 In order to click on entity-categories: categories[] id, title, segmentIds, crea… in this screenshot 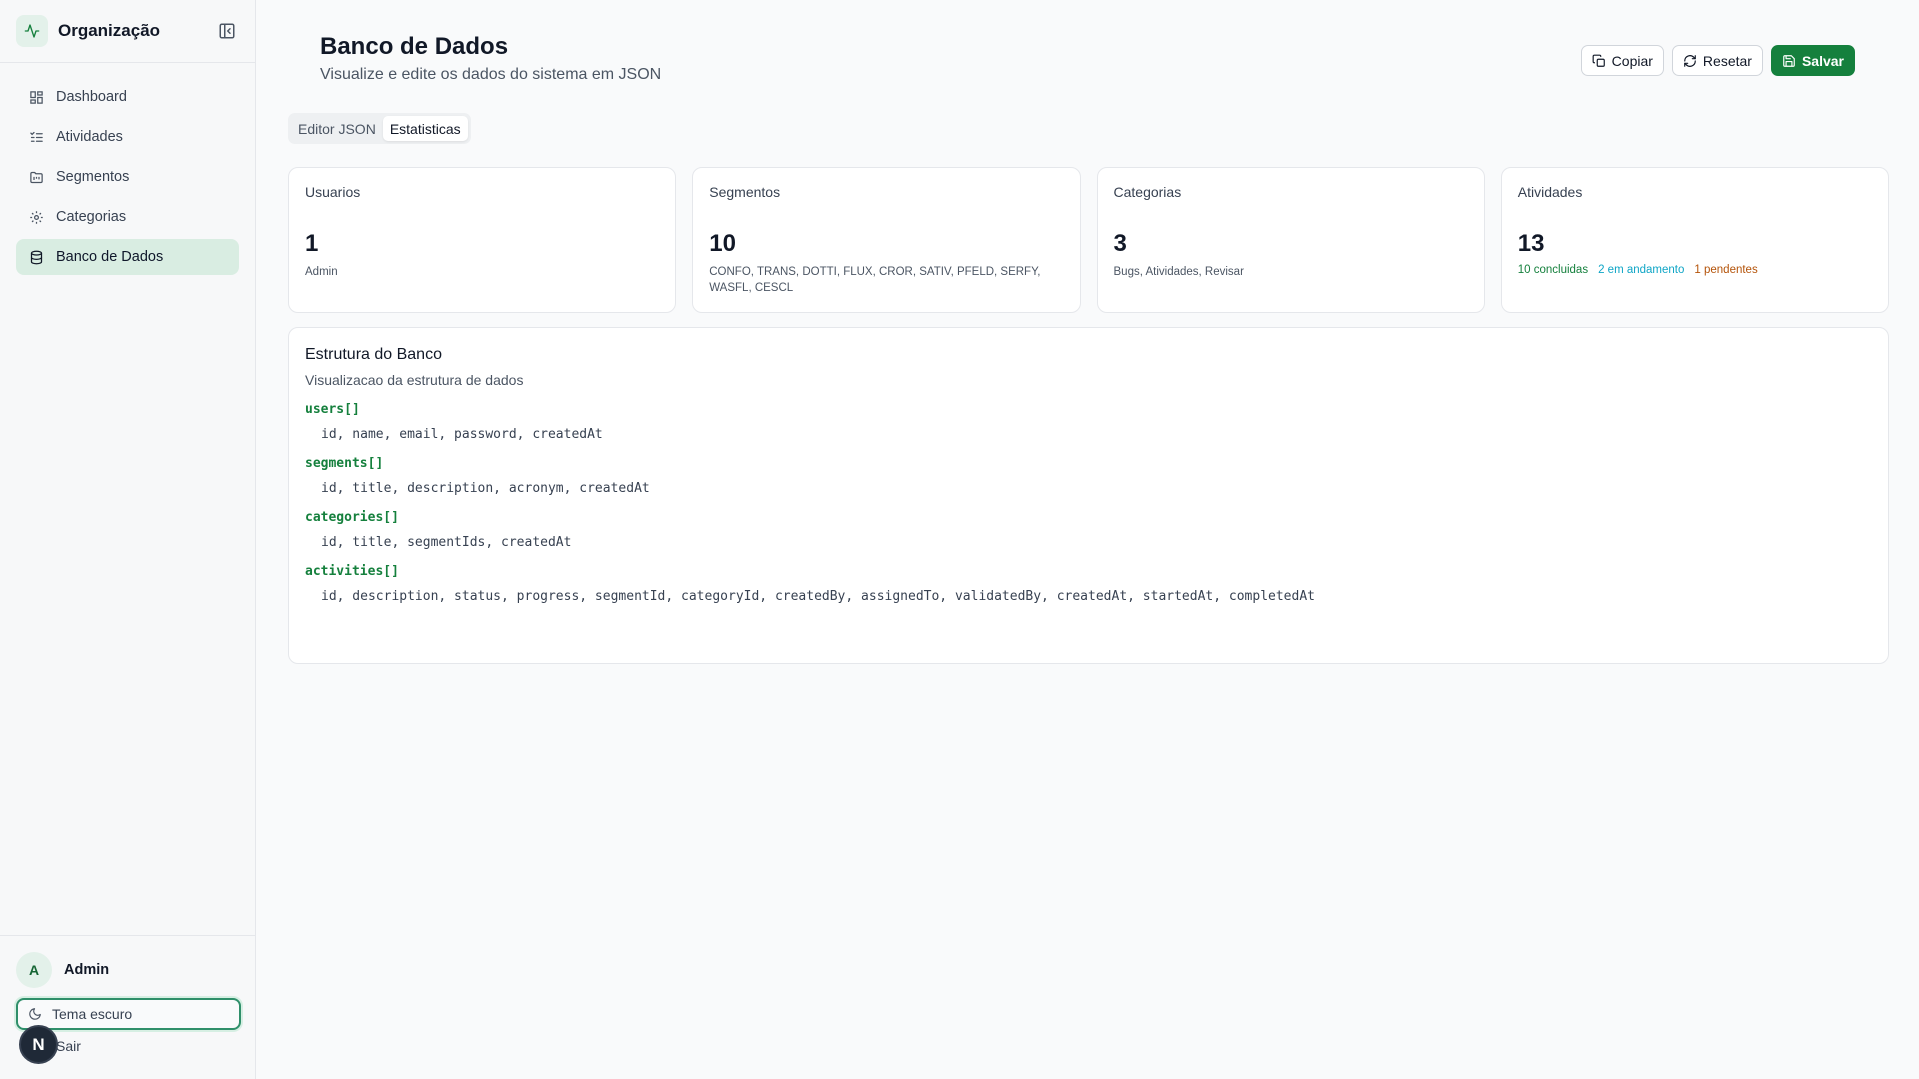, I will do `click(1088, 530)`.